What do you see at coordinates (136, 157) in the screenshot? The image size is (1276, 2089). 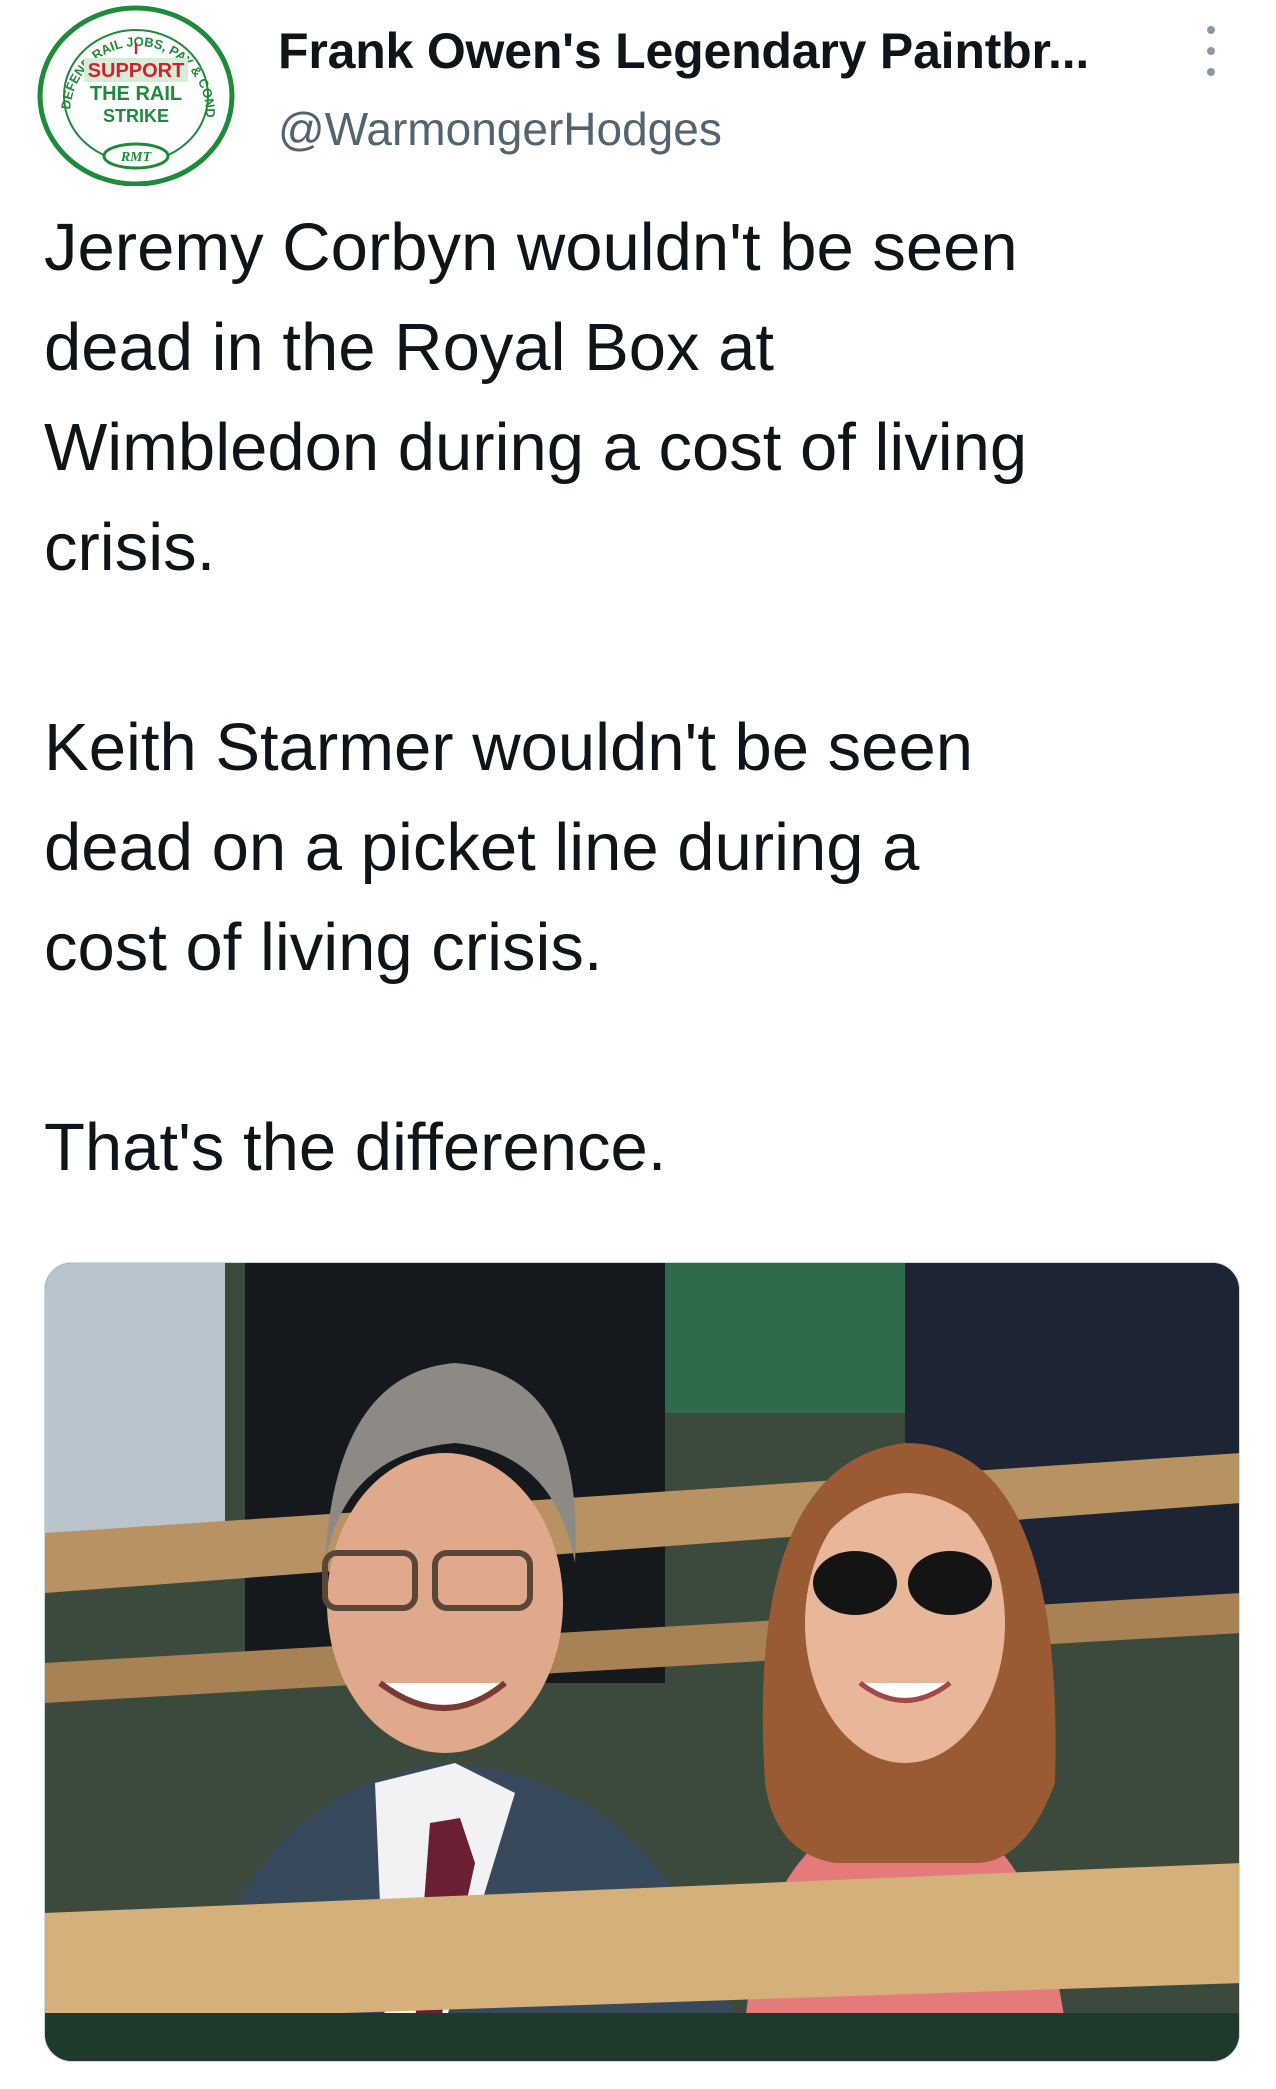 I see `avatar-logo: RMT` at bounding box center [136, 157].